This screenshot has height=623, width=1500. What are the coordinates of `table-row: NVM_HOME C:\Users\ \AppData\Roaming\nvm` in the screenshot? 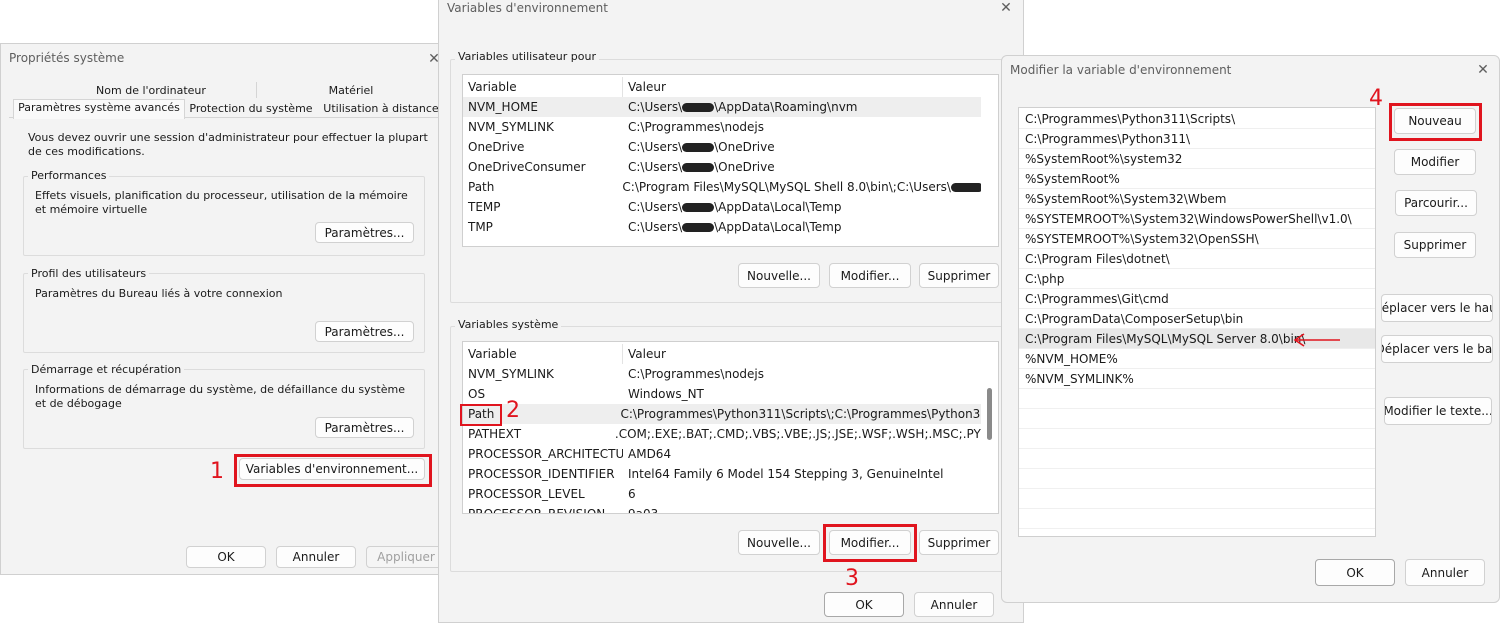 It's located at (722, 107).